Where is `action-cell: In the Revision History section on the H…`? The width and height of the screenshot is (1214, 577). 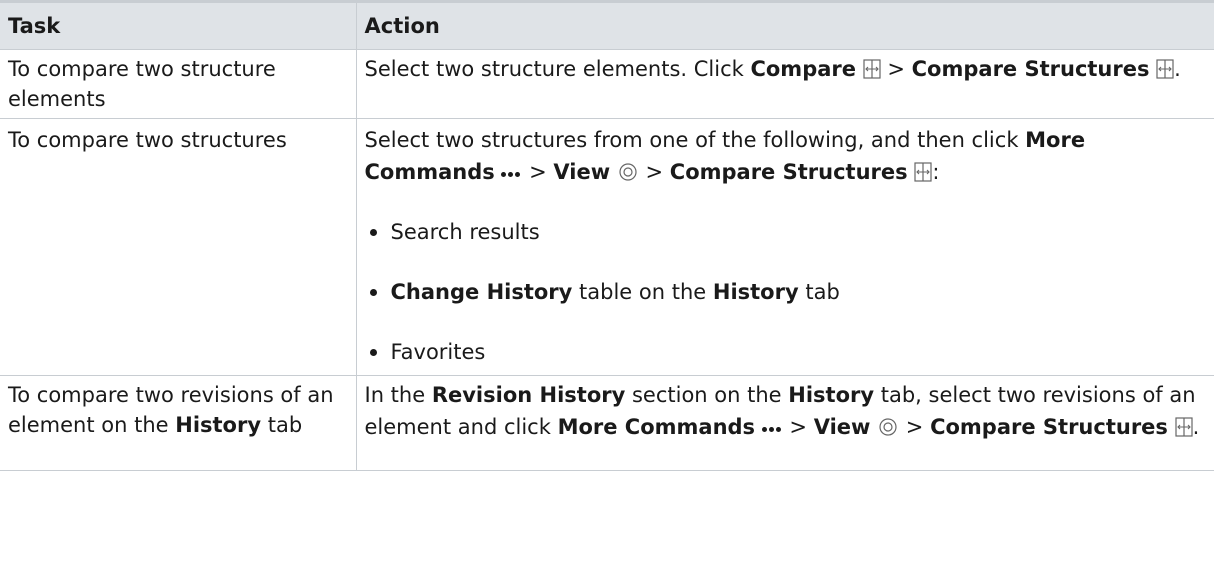 action-cell: In the Revision History section on the H… is located at coordinates (784, 423).